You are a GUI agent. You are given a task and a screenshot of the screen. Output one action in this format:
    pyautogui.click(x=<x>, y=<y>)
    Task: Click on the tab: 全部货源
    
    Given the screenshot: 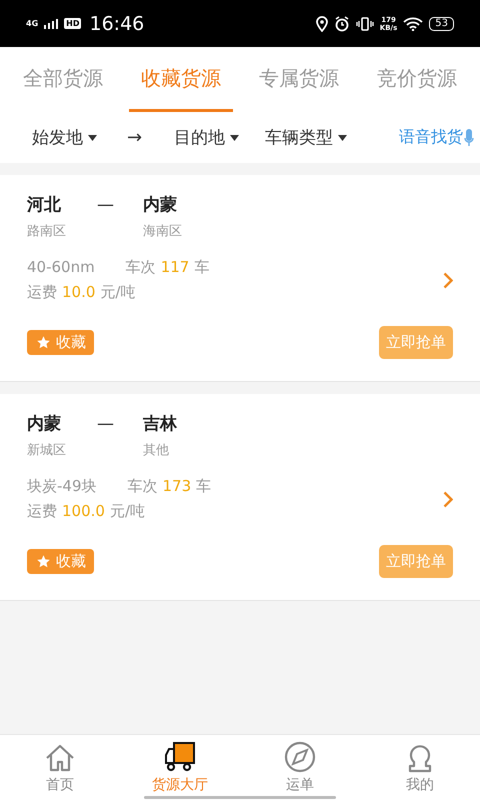 What is the action you would take?
    pyautogui.click(x=63, y=79)
    